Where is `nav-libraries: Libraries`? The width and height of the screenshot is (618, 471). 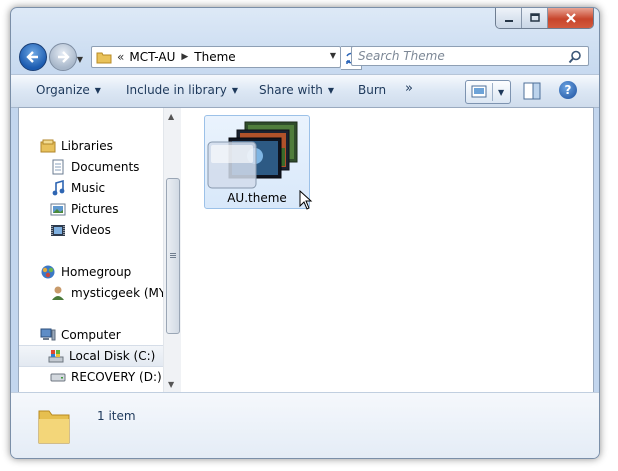 nav-libraries: Libraries is located at coordinates (76, 146).